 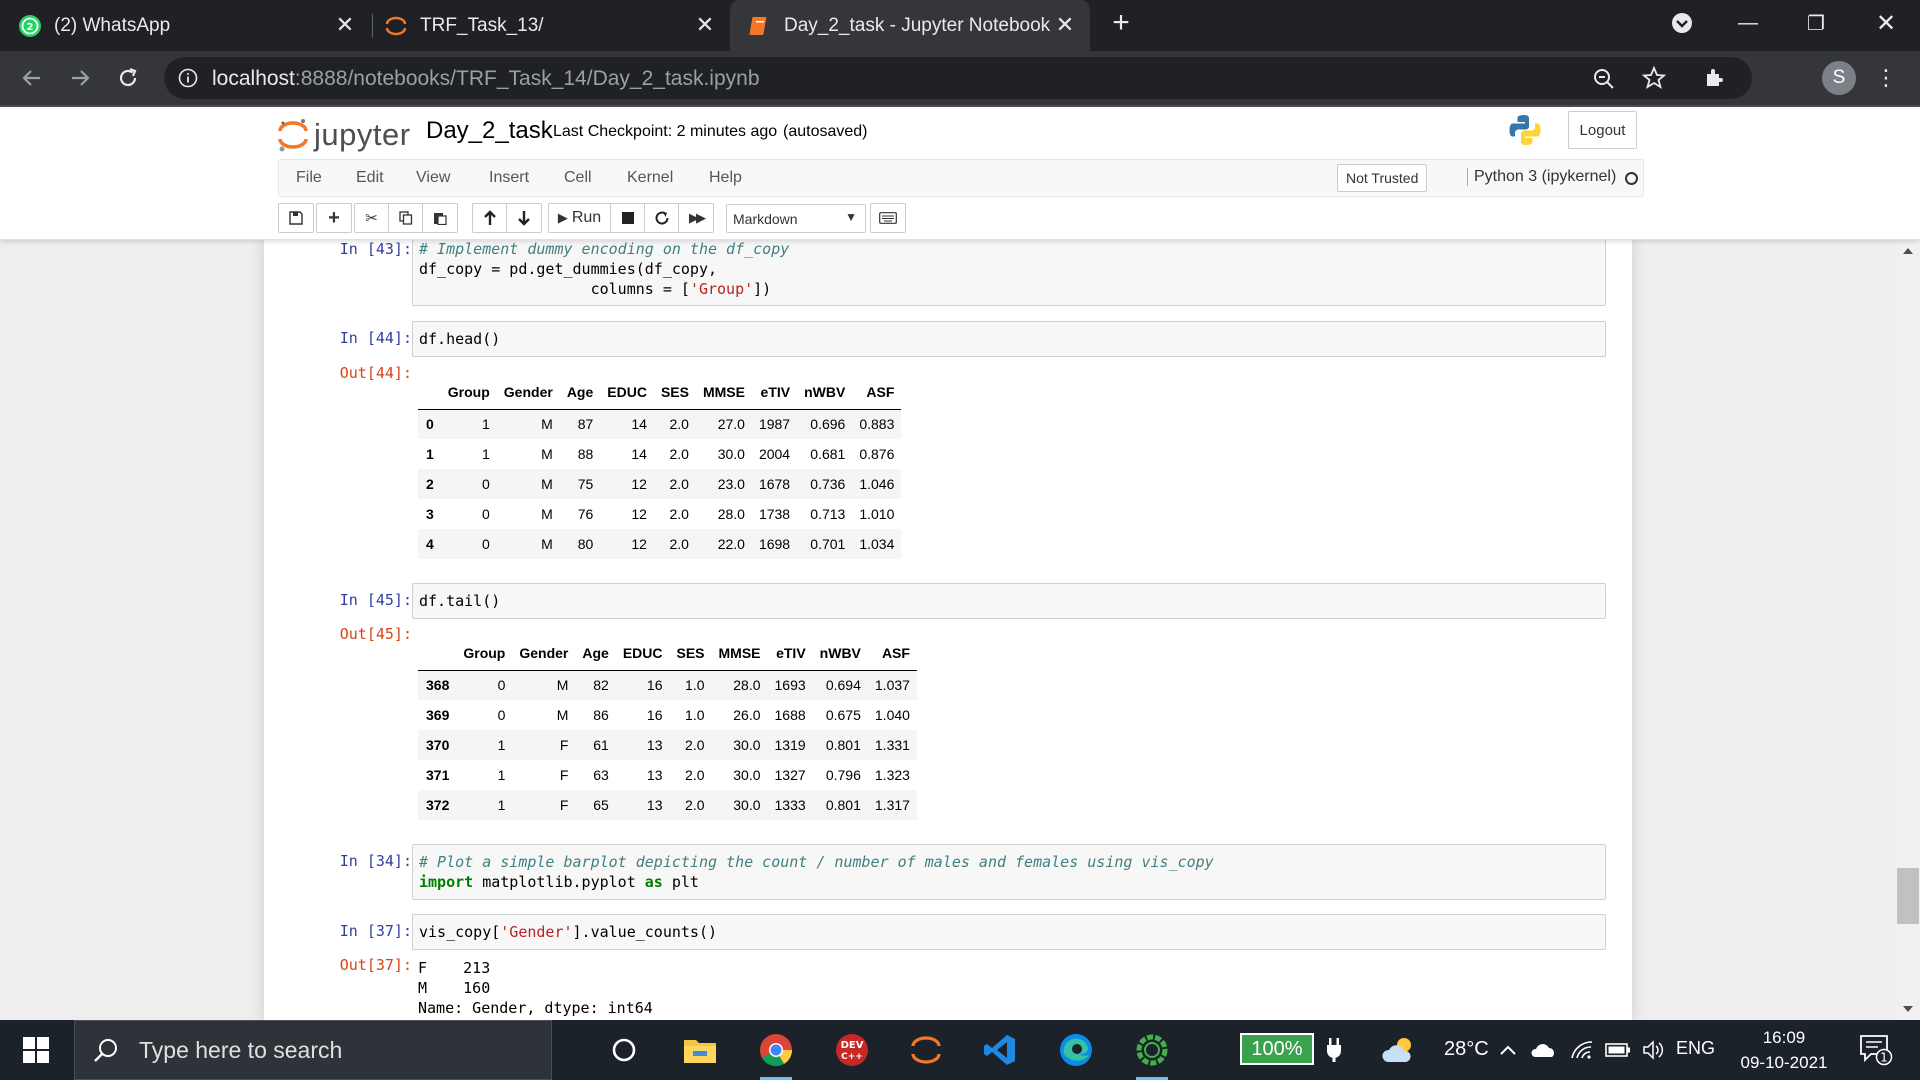 I want to click on move-up-icon, so click(x=490, y=218).